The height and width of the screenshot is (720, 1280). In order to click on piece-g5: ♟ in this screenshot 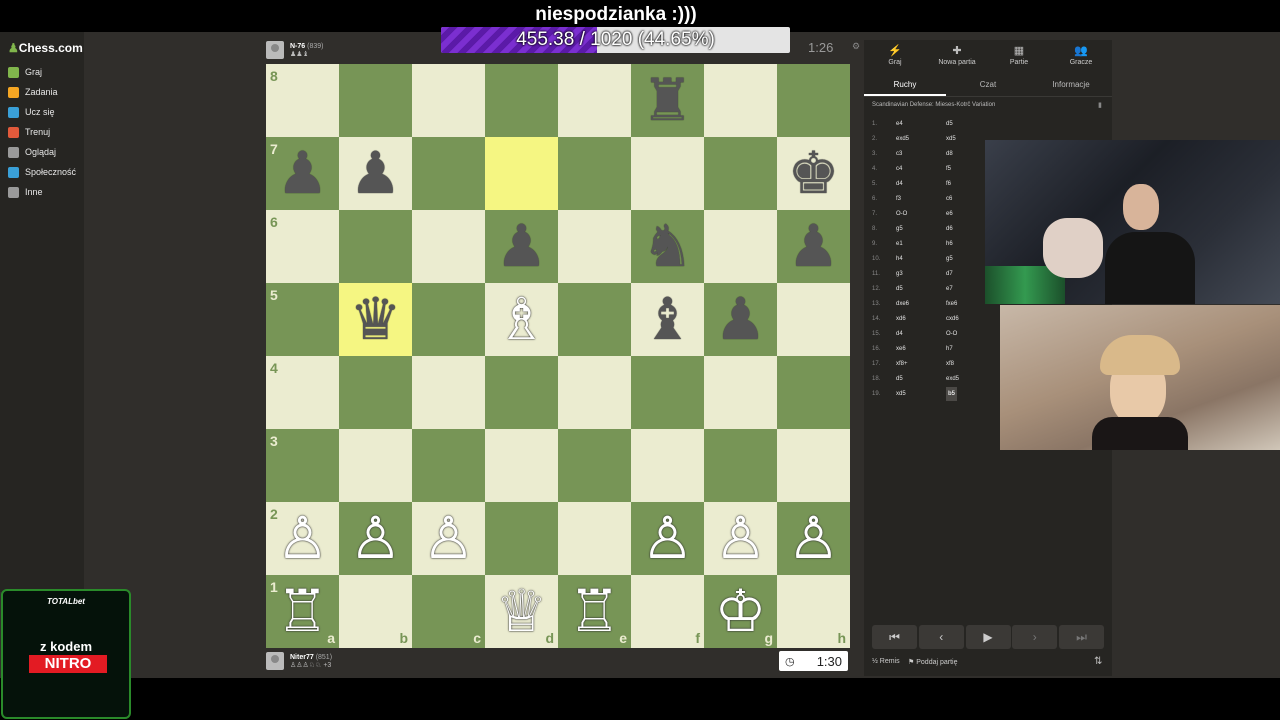, I will do `click(740, 319)`.